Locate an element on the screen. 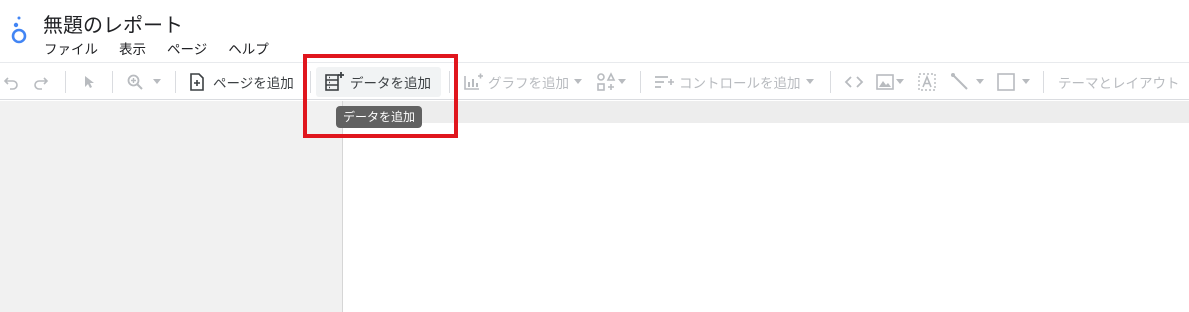 This screenshot has width=1189, height=312. theme-layout-label: テーマとレイアウト is located at coordinates (1119, 83).